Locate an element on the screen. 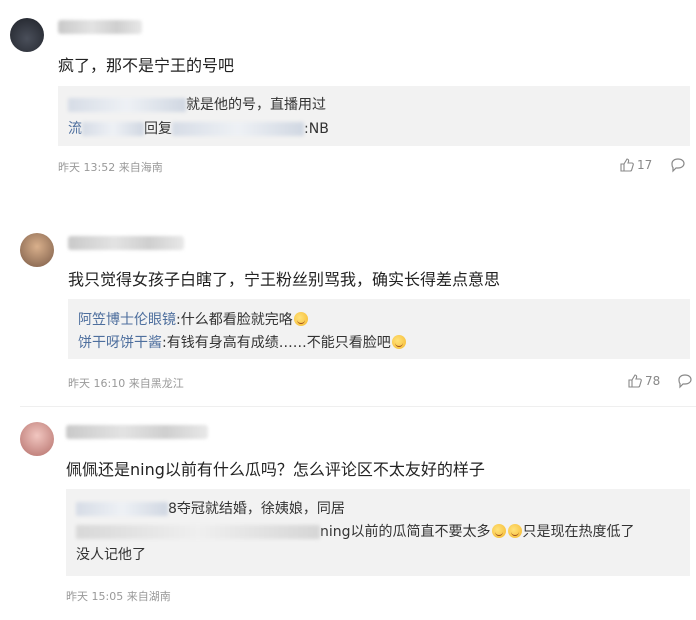 This screenshot has height=620, width=696. reply-body: 8夺冠就结婚，徐姨娘，同居 is located at coordinates (256, 509).